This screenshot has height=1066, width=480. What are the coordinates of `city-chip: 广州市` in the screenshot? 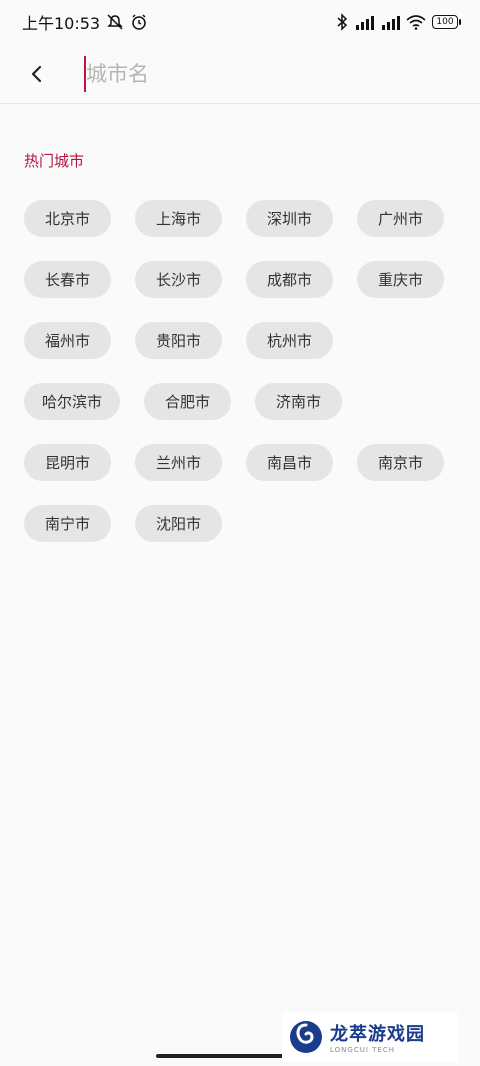 It's located at (400, 218).